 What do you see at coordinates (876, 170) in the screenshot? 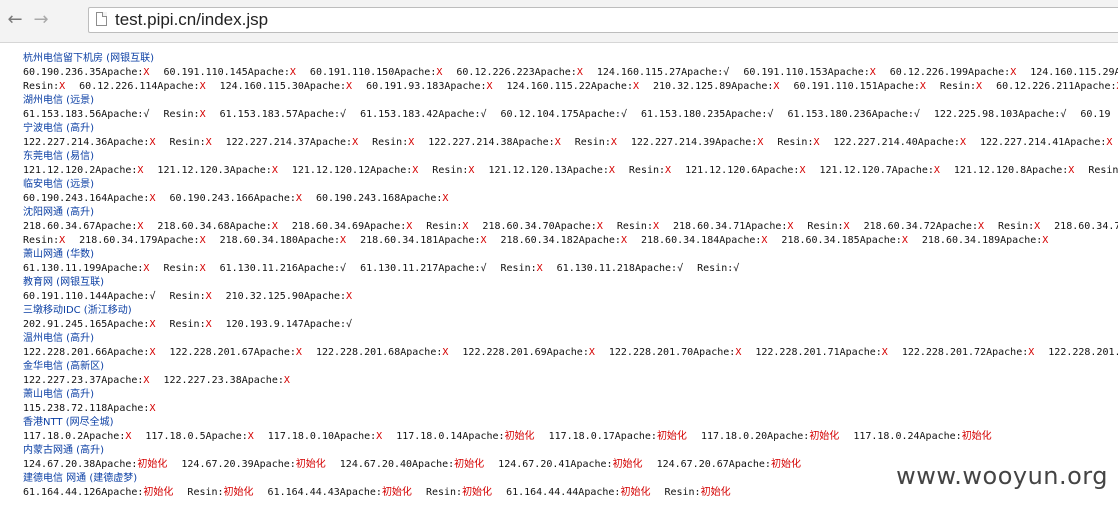
I see `host-label: 121.12.120.7Apache:` at bounding box center [876, 170].